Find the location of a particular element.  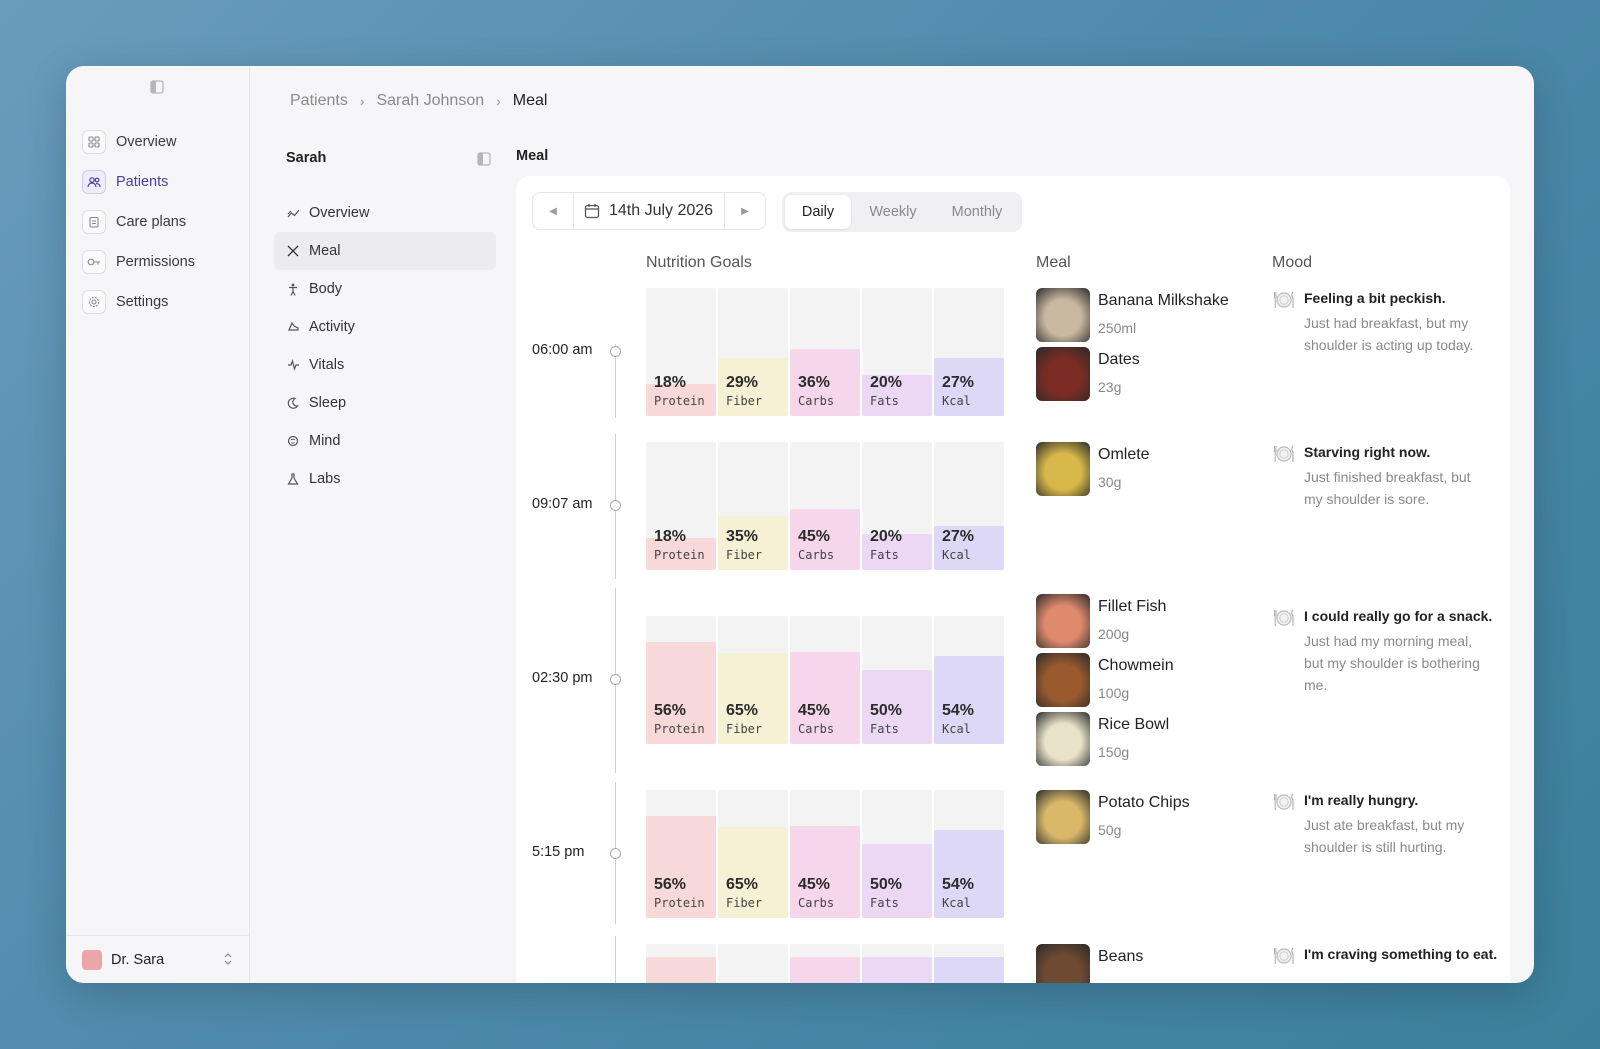

sidebar-item-permissions: Permissions is located at coordinates (162, 262).